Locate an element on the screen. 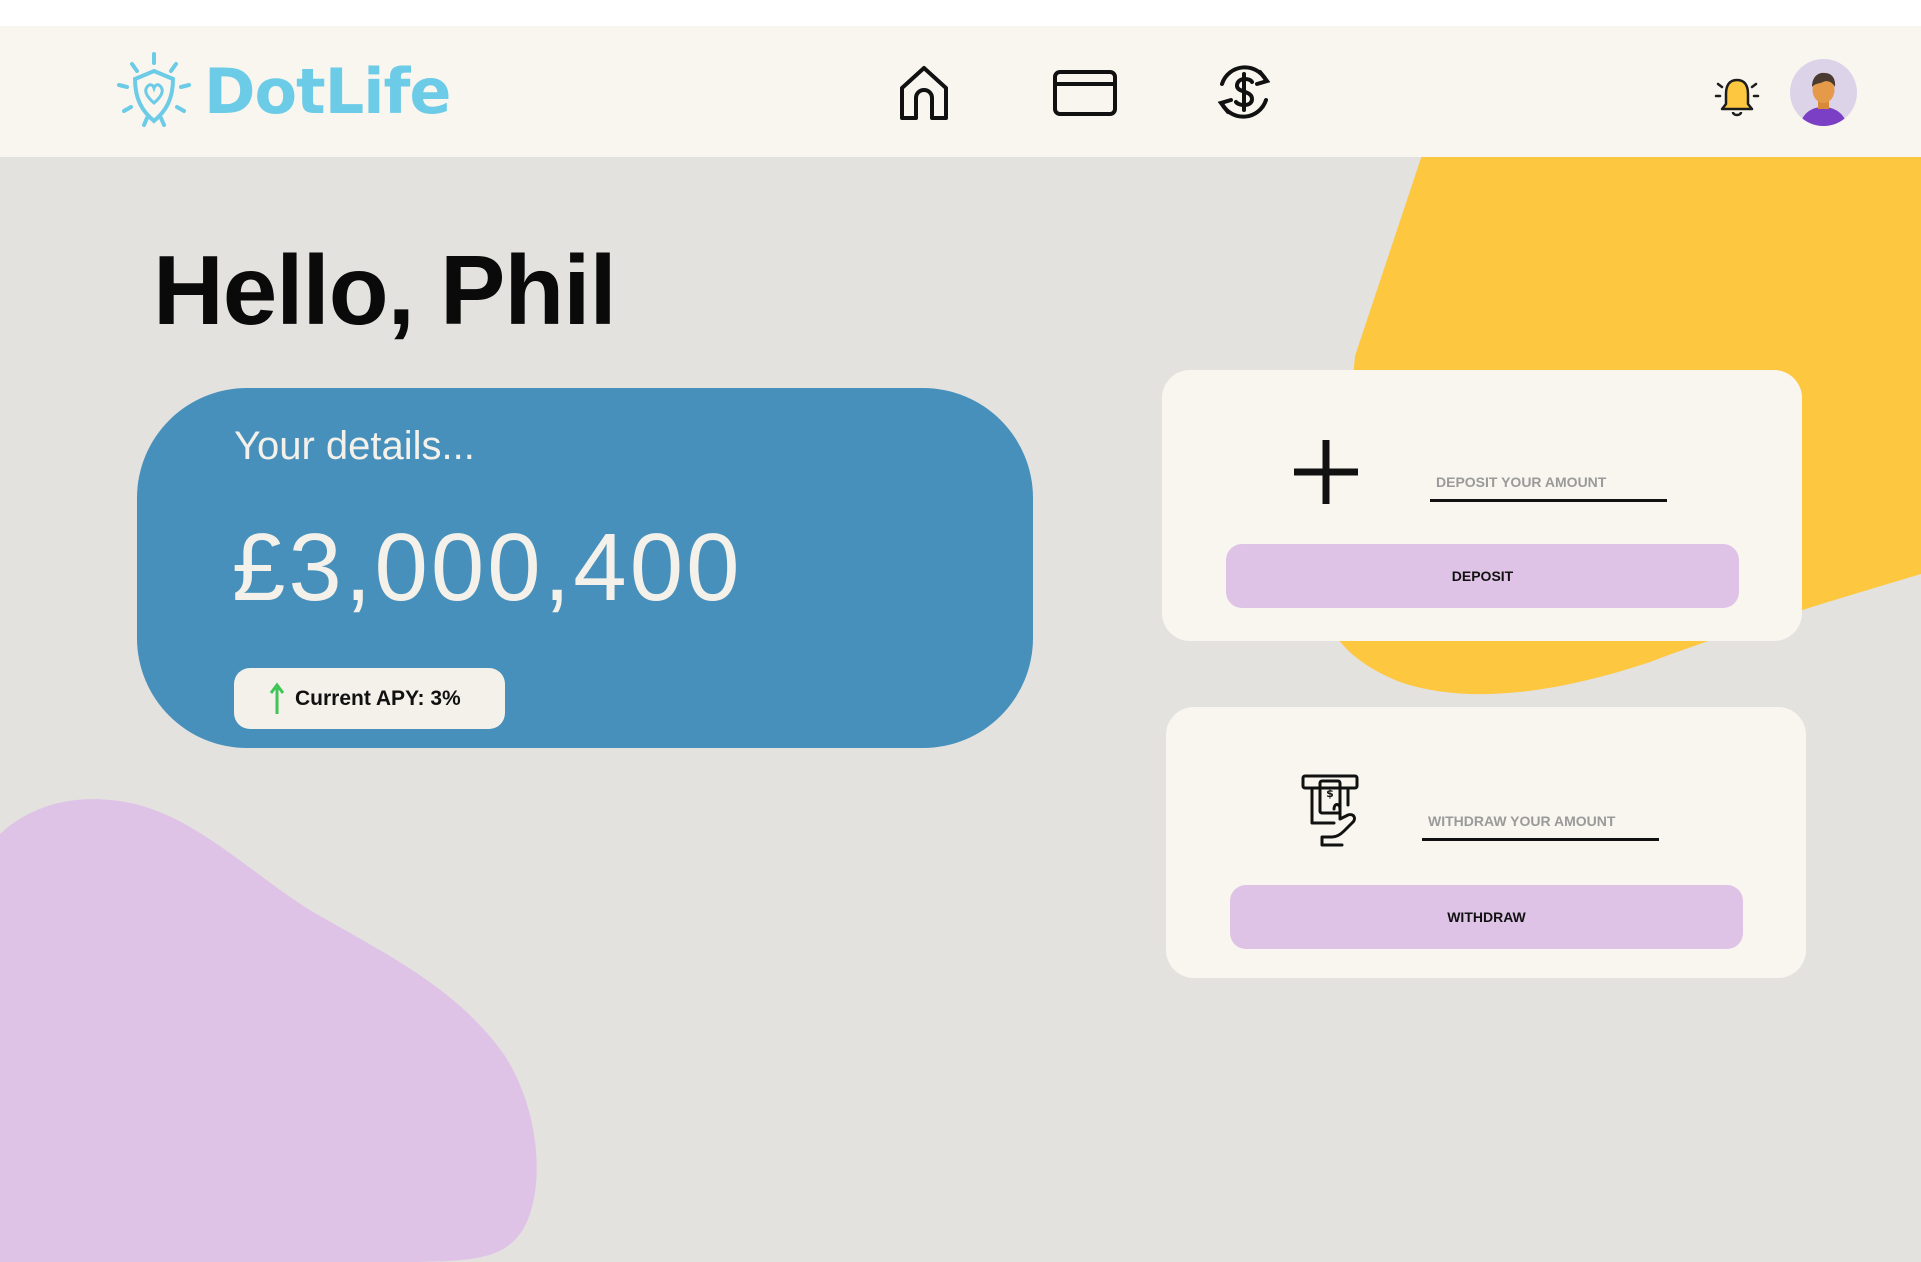  bell-icon is located at coordinates (1737, 97).